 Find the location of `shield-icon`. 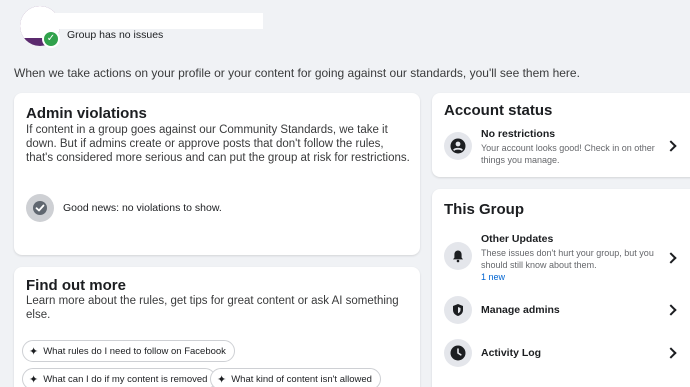

shield-icon is located at coordinates (458, 310).